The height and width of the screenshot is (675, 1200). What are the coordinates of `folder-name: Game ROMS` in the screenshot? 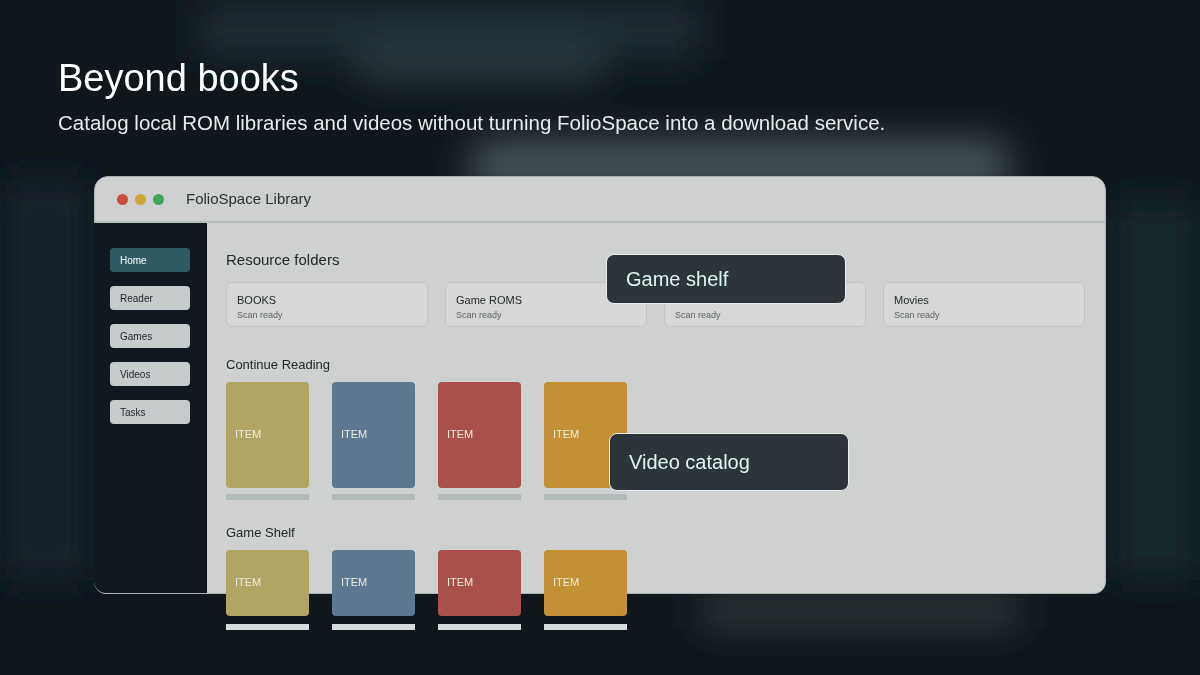 It's located at (489, 300).